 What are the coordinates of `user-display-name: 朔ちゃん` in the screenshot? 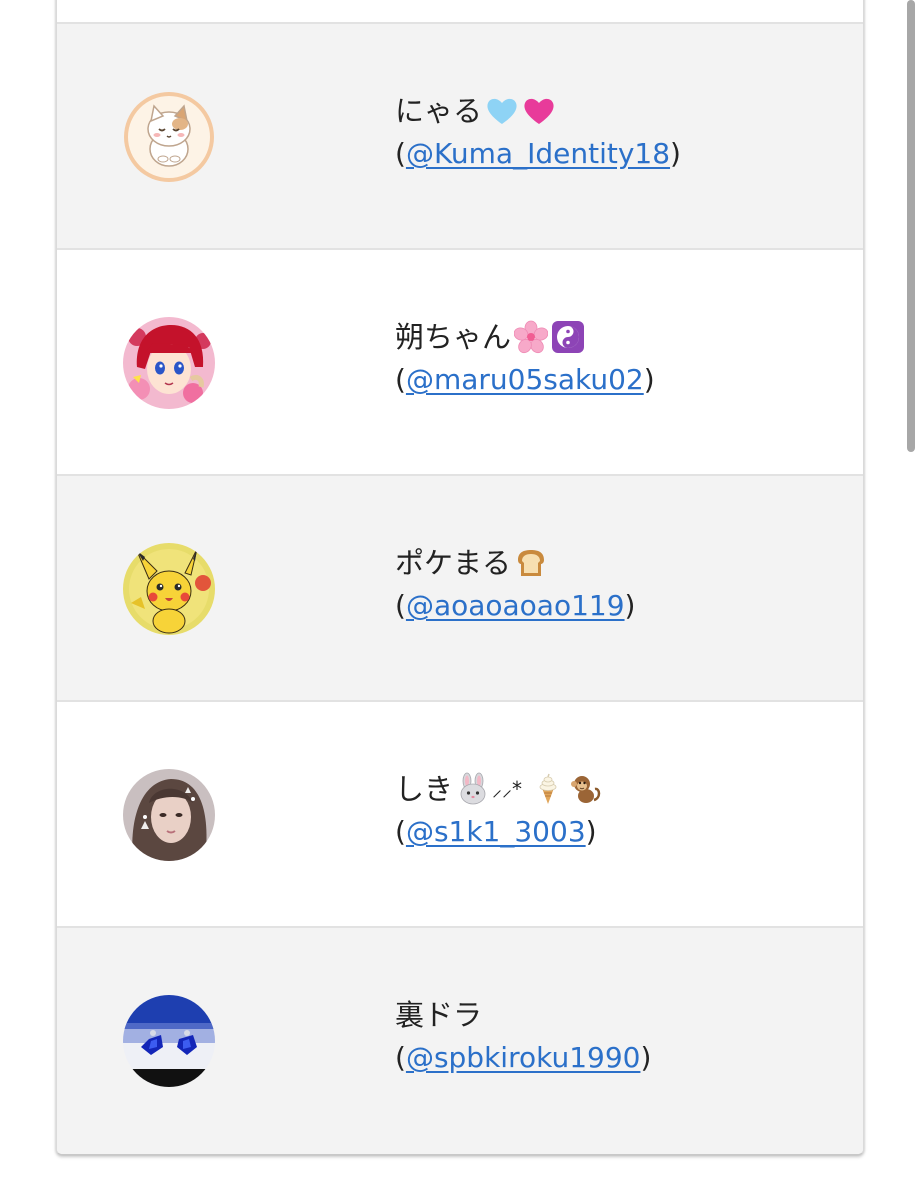 It's located at (525, 337).